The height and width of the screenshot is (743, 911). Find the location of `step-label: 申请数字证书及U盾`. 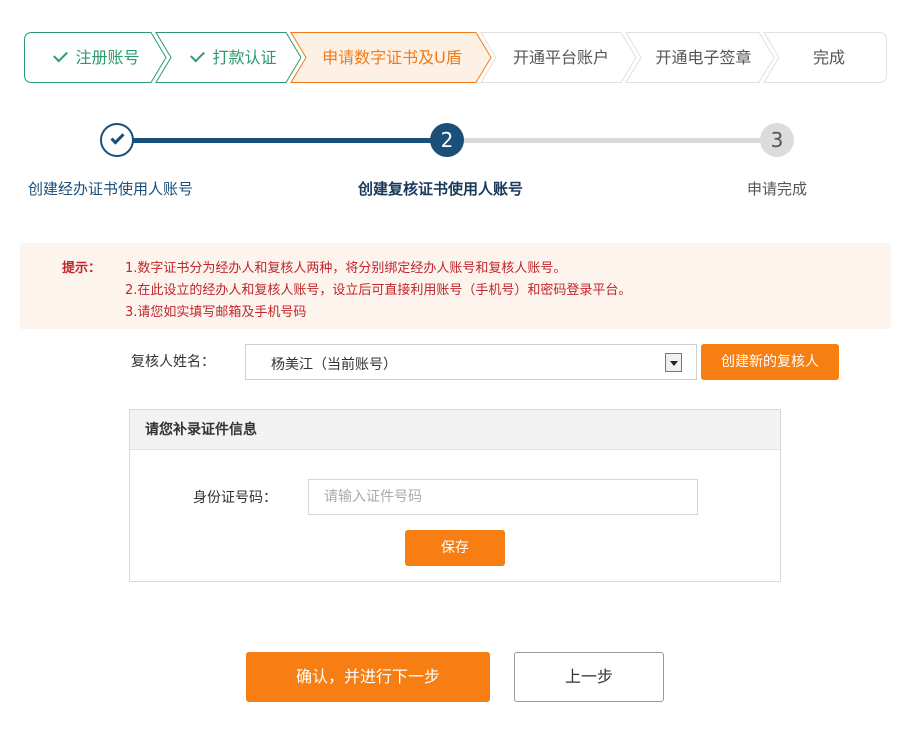

step-label: 申请数字证书及U盾 is located at coordinates (392, 57).